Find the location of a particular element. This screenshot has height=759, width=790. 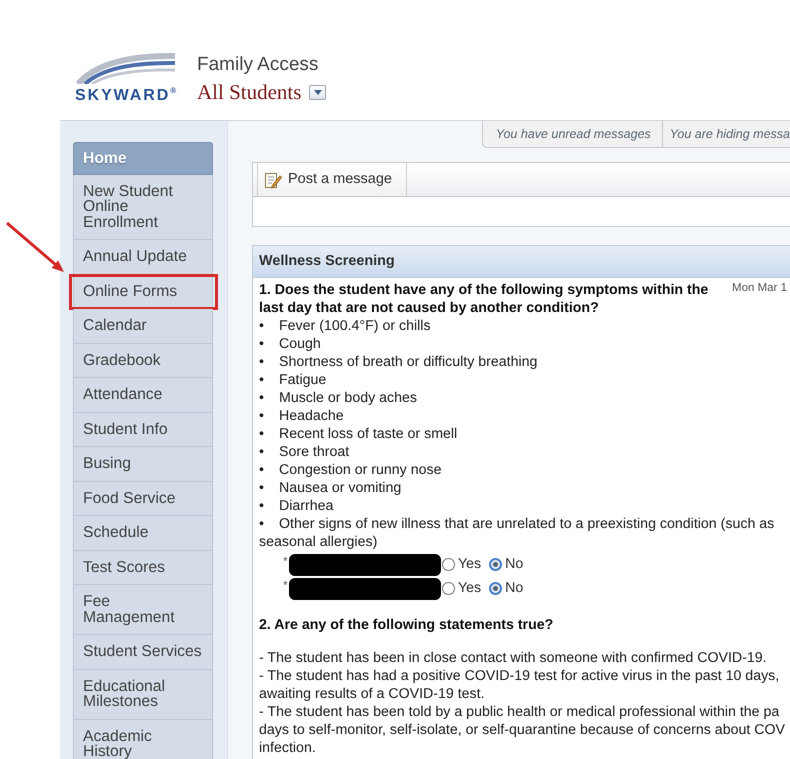

sidebar-nav-item: Attendance is located at coordinates (143, 395).